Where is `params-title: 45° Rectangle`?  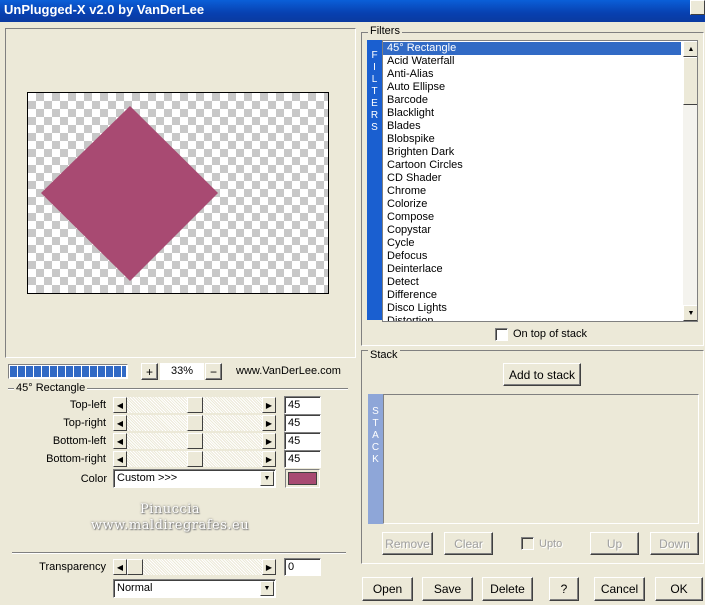
params-title: 45° Rectangle is located at coordinates (51, 388).